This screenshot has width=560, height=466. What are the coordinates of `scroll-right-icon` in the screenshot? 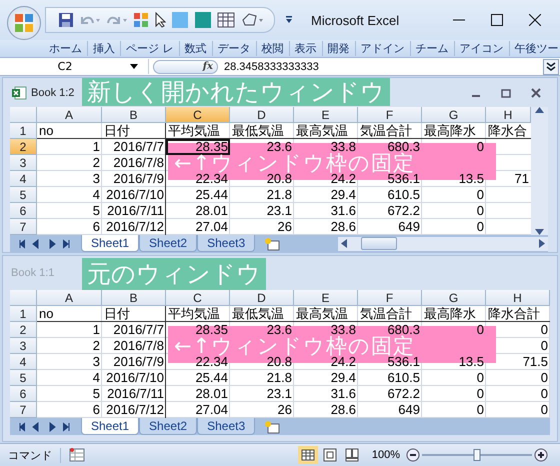 It's located at (542, 243).